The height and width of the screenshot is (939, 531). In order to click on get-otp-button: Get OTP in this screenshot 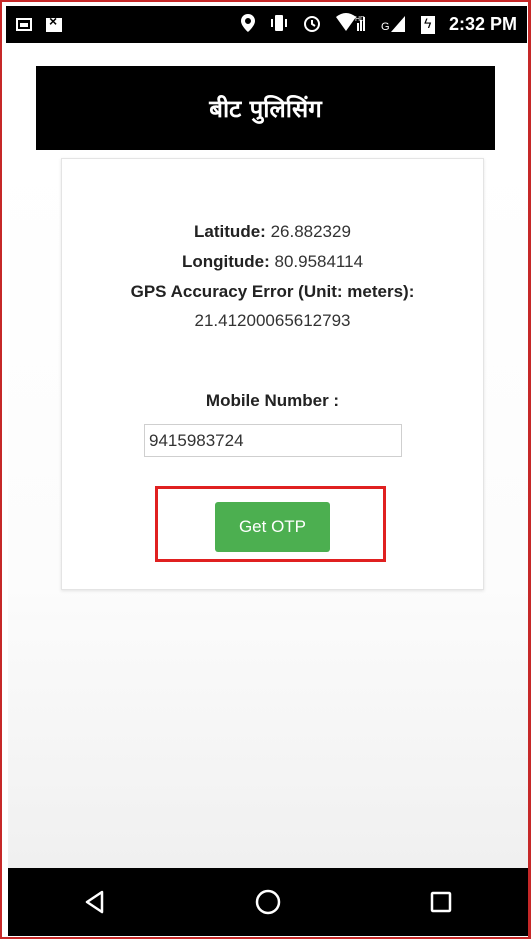, I will do `click(272, 527)`.